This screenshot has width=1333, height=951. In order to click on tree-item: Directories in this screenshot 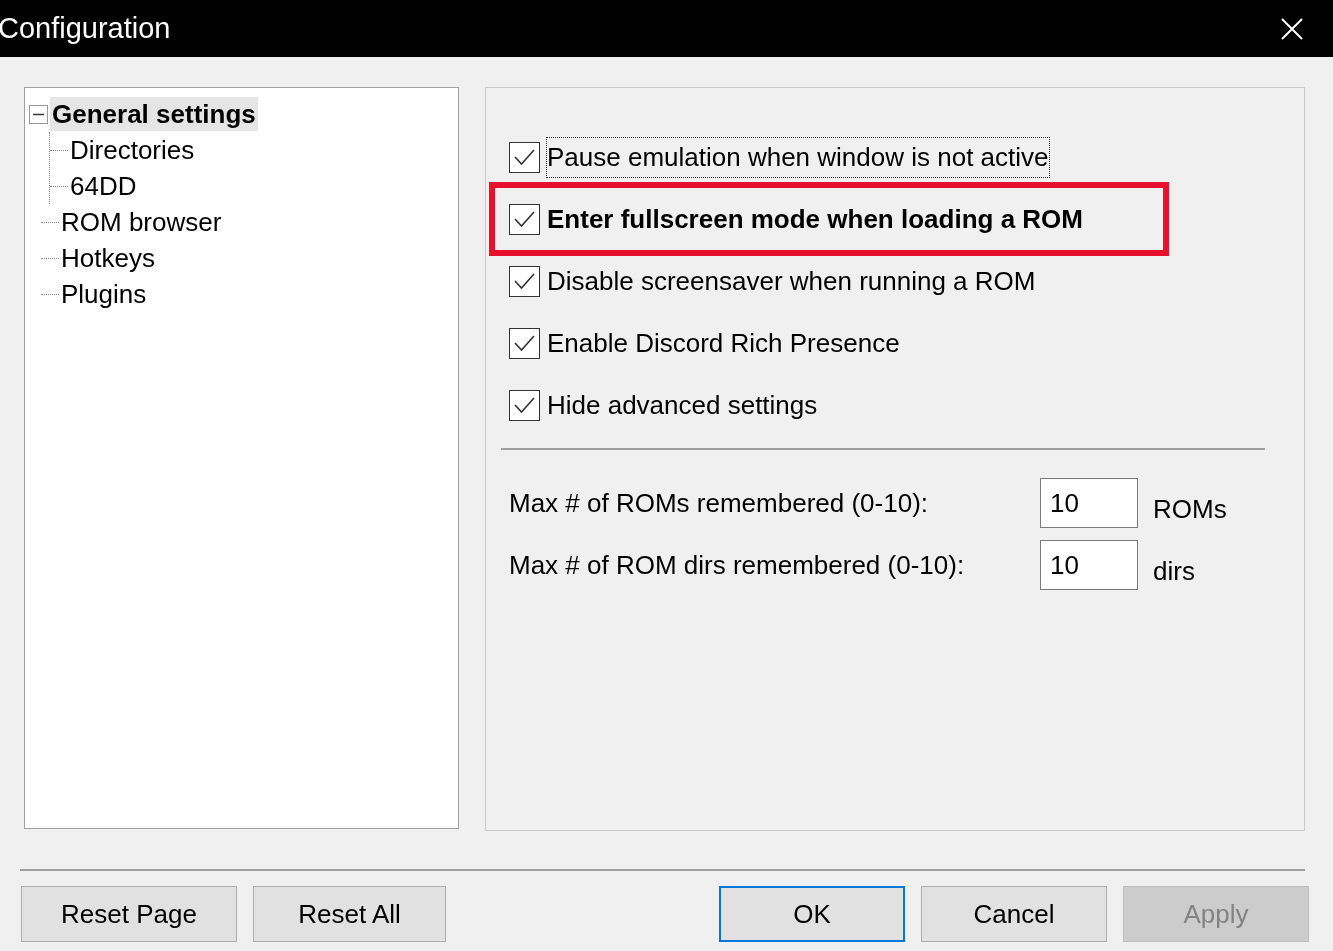, I will do `click(132, 150)`.